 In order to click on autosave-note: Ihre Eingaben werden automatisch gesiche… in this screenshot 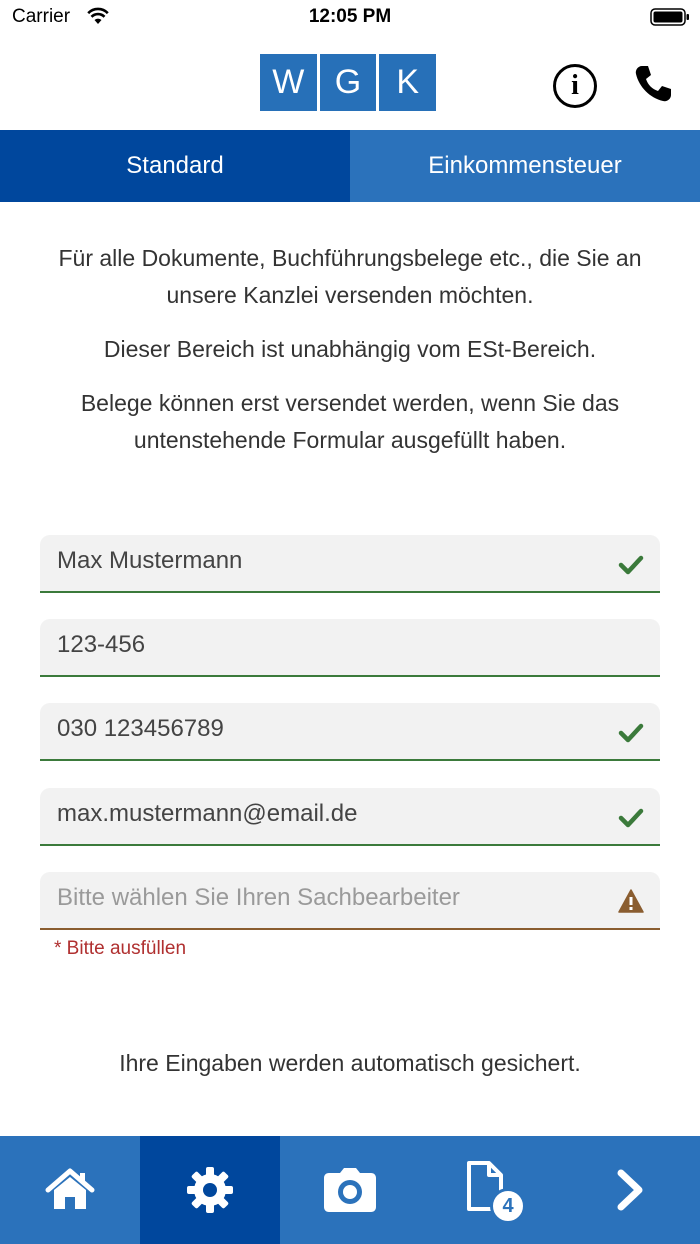, I will do `click(350, 1063)`.